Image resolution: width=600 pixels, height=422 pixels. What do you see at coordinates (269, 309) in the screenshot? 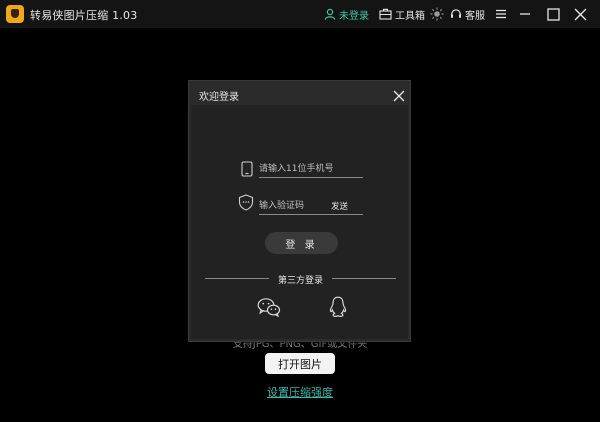
I see `wechat-icon` at bounding box center [269, 309].